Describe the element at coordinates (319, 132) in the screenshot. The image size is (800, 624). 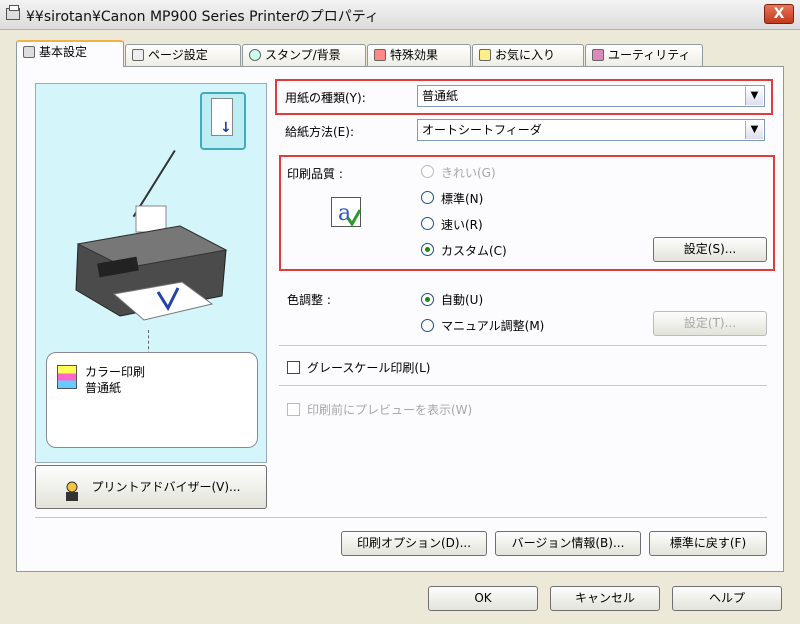
I see `paper-source-label: 給紙方法(E):` at that location.